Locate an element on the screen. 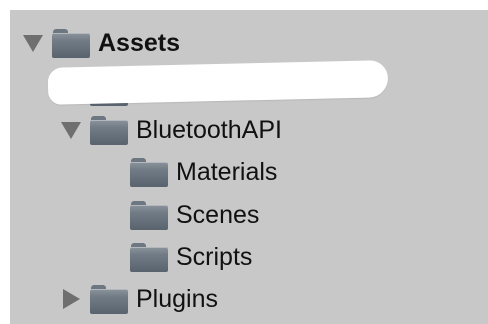 The width and height of the screenshot is (488, 324). tree-item-label: Scripts is located at coordinates (214, 257).